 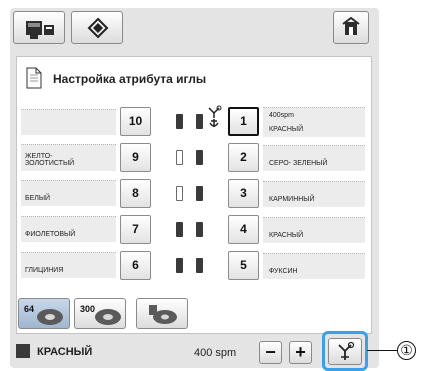 I want to click on machine-info-button, so click(x=39, y=27).